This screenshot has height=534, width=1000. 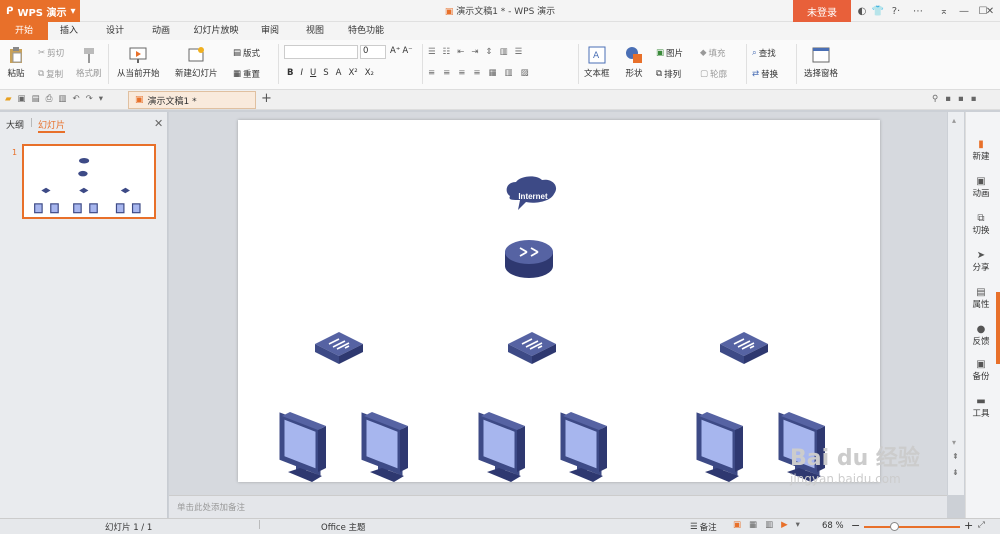 What do you see at coordinates (744, 348) in the screenshot?
I see `switch-right` at bounding box center [744, 348].